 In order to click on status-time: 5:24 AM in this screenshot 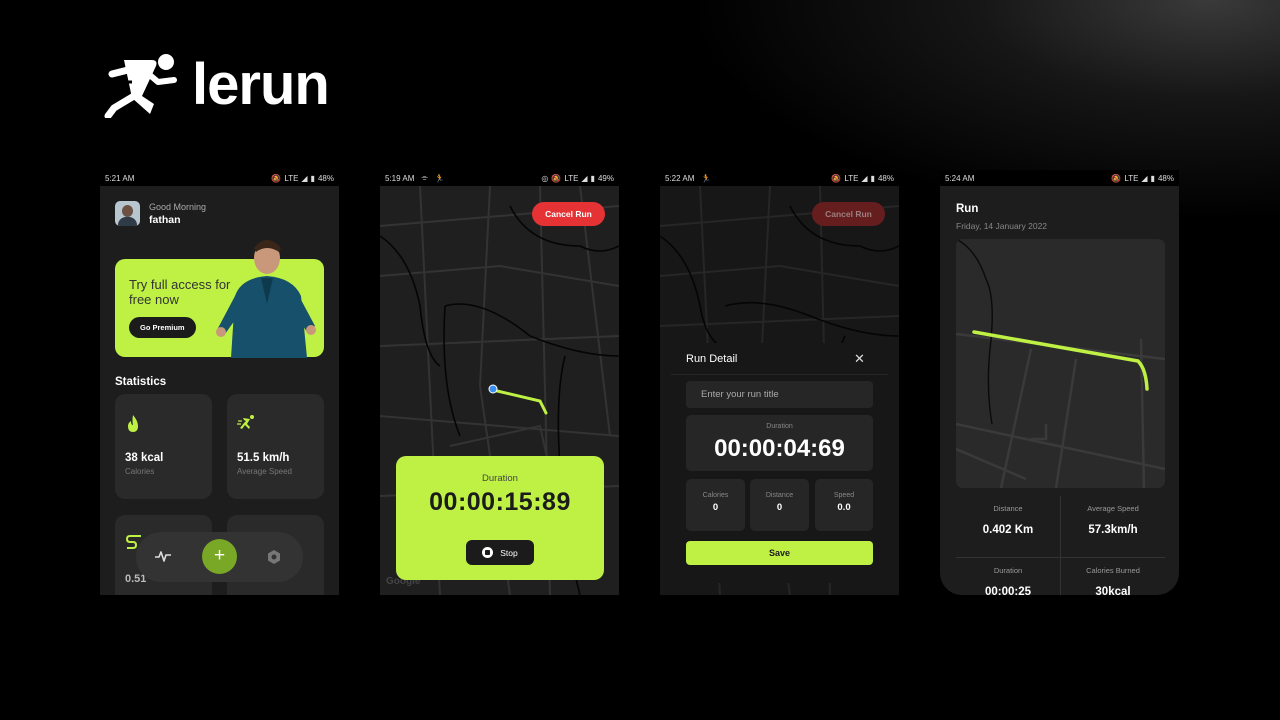, I will do `click(960, 178)`.